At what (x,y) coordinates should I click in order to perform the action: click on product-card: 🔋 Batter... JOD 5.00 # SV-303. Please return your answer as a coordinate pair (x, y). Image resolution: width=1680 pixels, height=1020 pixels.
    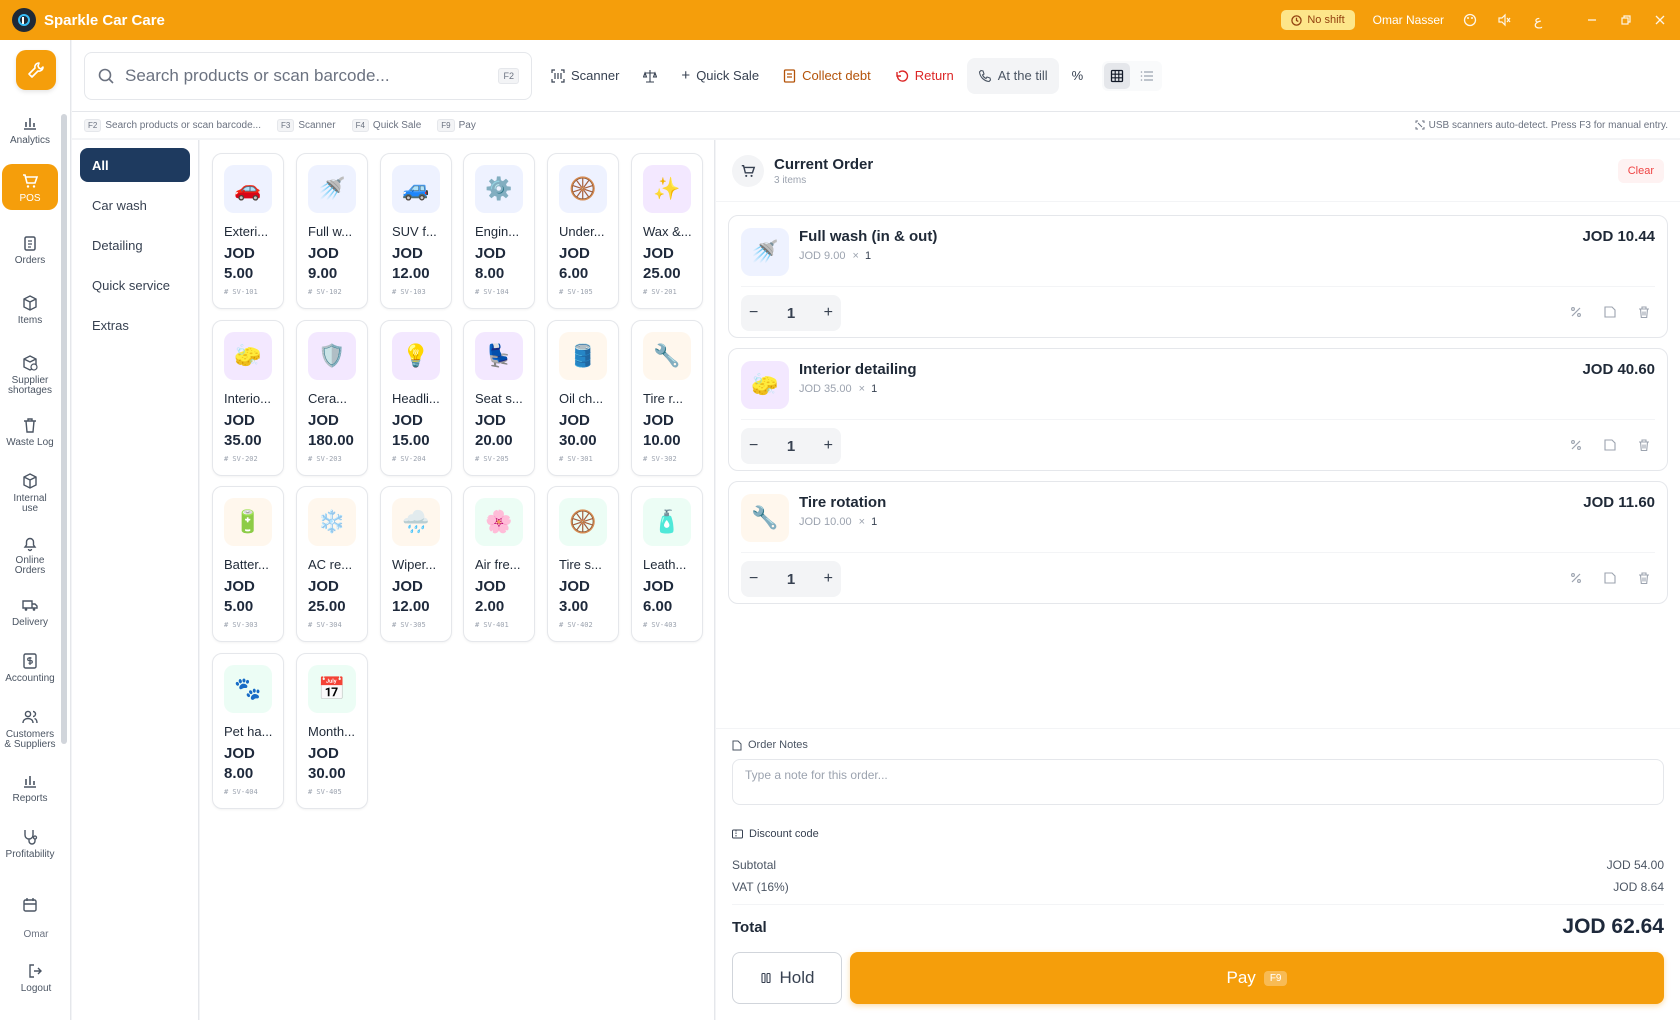
    Looking at the image, I should click on (248, 564).